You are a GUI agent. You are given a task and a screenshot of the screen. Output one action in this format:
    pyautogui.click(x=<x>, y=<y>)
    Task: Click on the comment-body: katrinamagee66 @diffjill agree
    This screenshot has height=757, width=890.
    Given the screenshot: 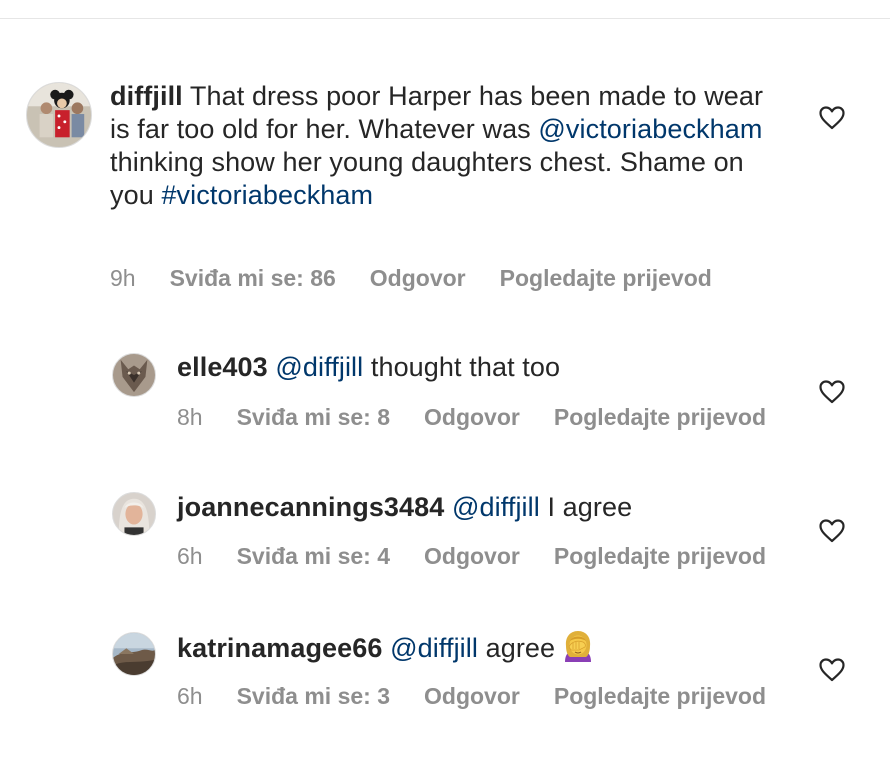 What is the action you would take?
    pyautogui.click(x=497, y=647)
    